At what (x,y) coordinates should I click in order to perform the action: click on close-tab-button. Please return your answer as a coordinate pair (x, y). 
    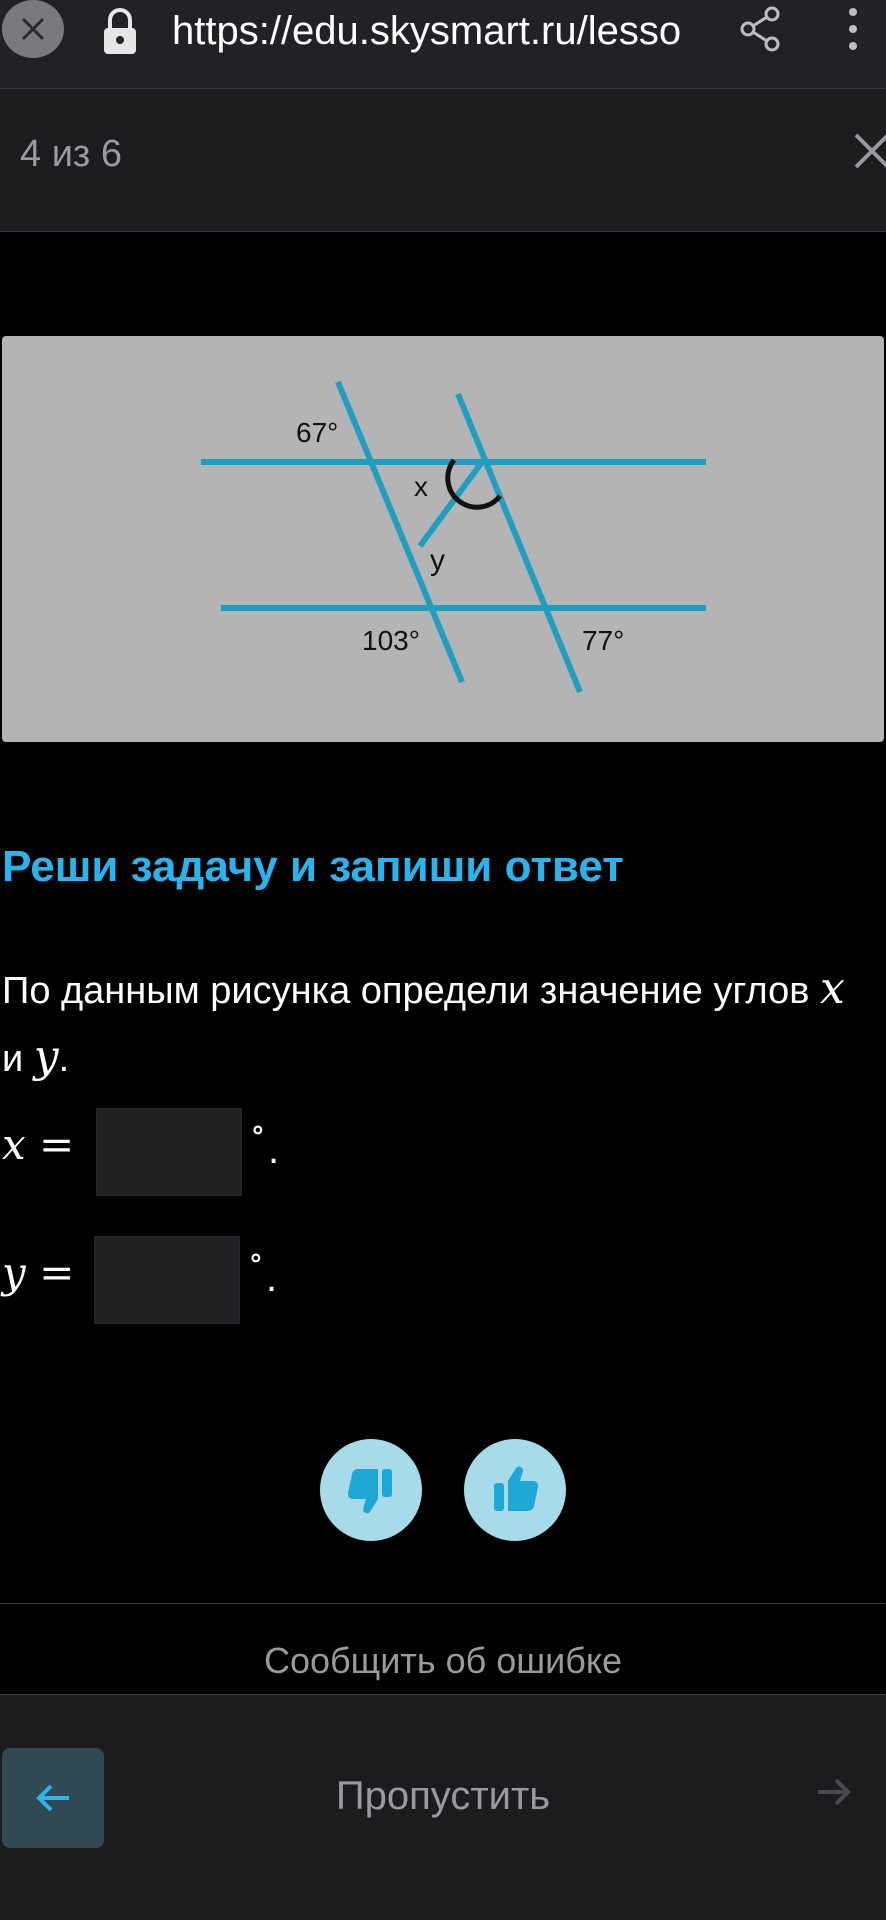
    Looking at the image, I should click on (33, 29).